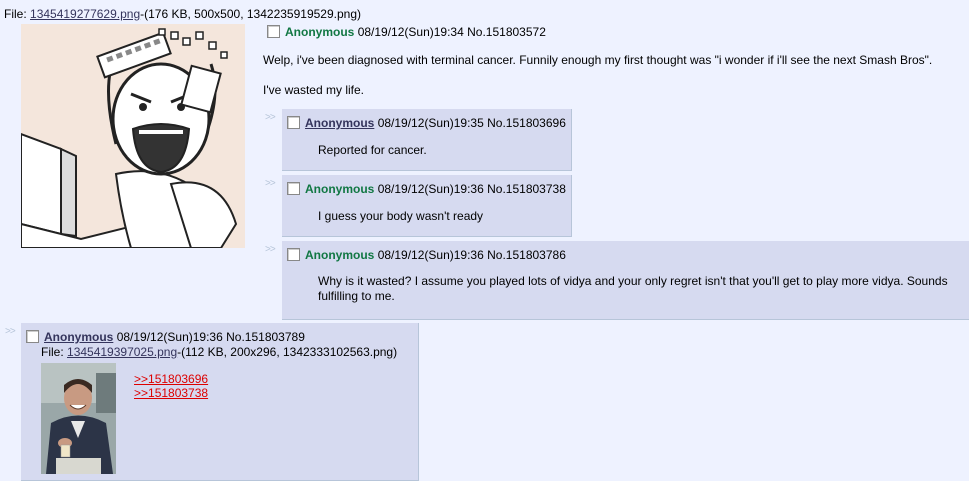 The width and height of the screenshot is (969, 481). I want to click on op-post-number: No.151803572, so click(506, 32).